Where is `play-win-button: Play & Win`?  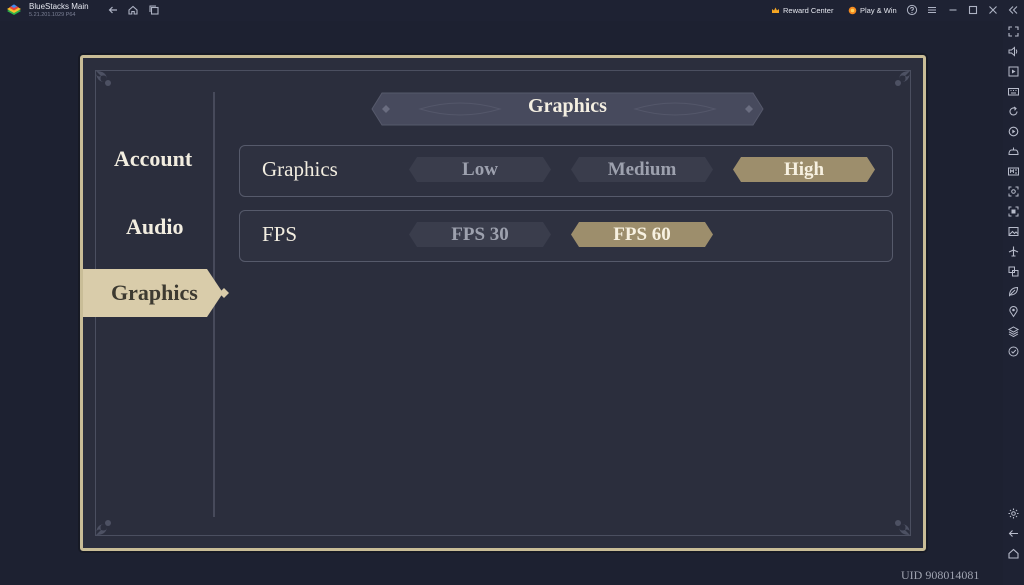
play-win-button: Play & Win is located at coordinates (872, 10).